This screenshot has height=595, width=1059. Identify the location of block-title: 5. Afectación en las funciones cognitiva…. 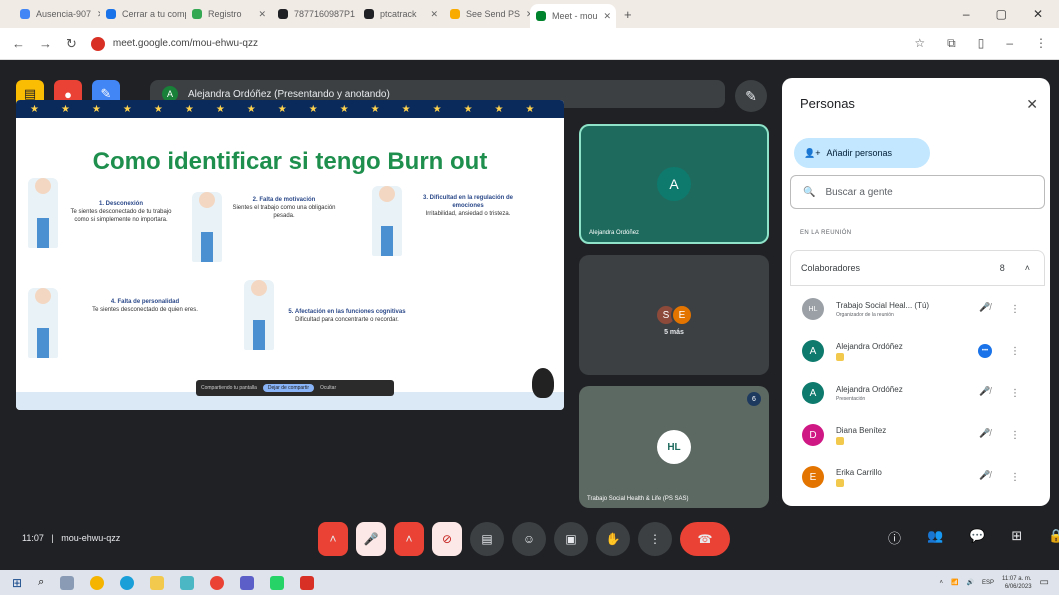
(347, 312).